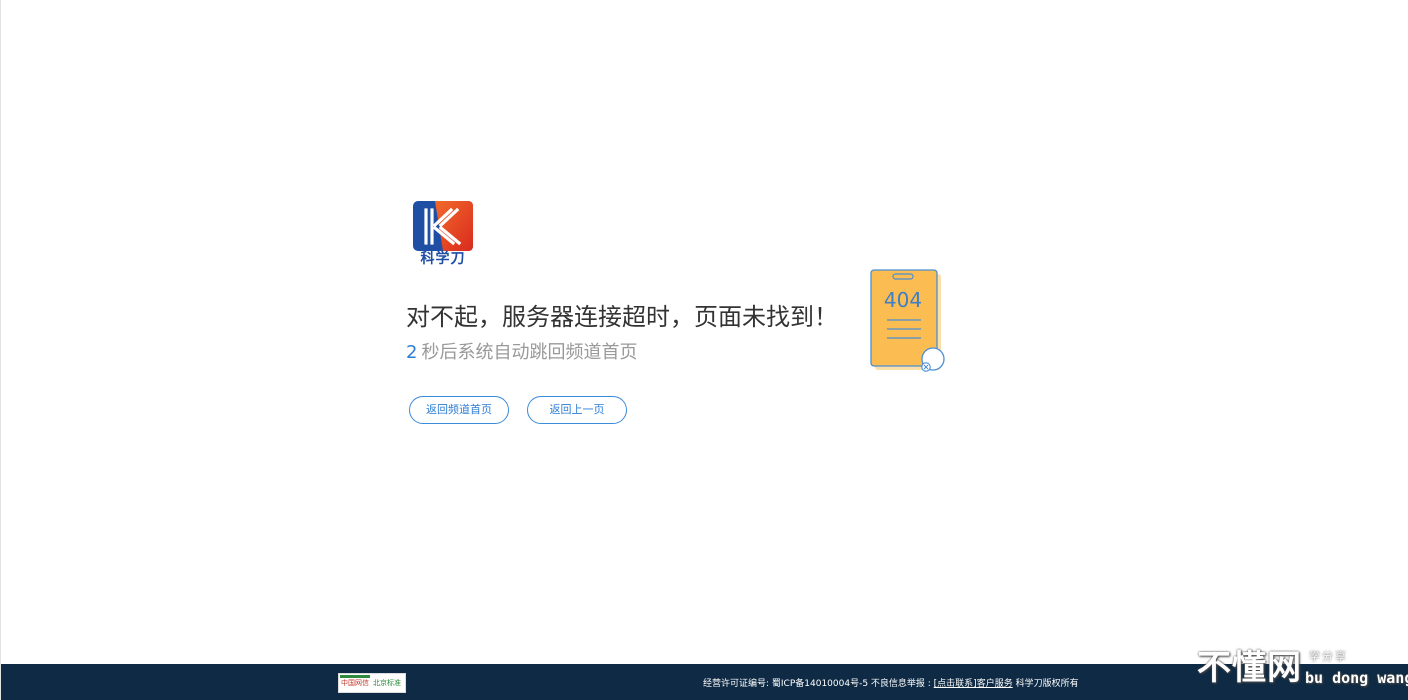 The height and width of the screenshot is (700, 1408). I want to click on redirect-text: 秒后系统自动跳回频道首页, so click(529, 352).